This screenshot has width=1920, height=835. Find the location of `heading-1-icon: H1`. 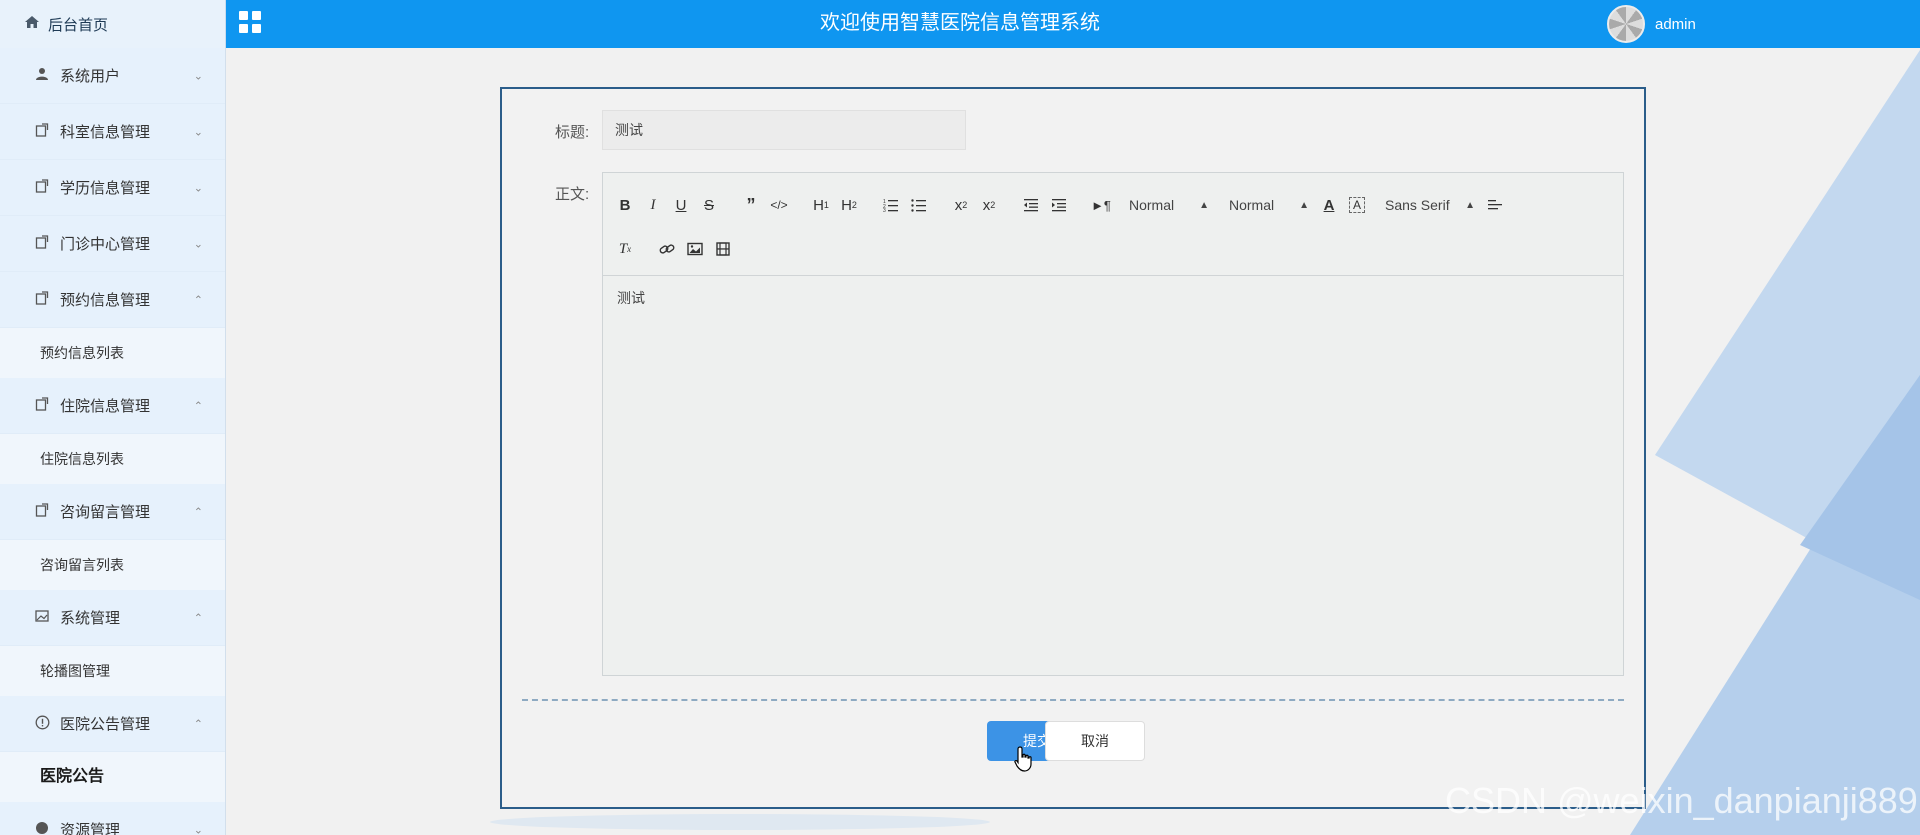

heading-1-icon: H1 is located at coordinates (821, 205).